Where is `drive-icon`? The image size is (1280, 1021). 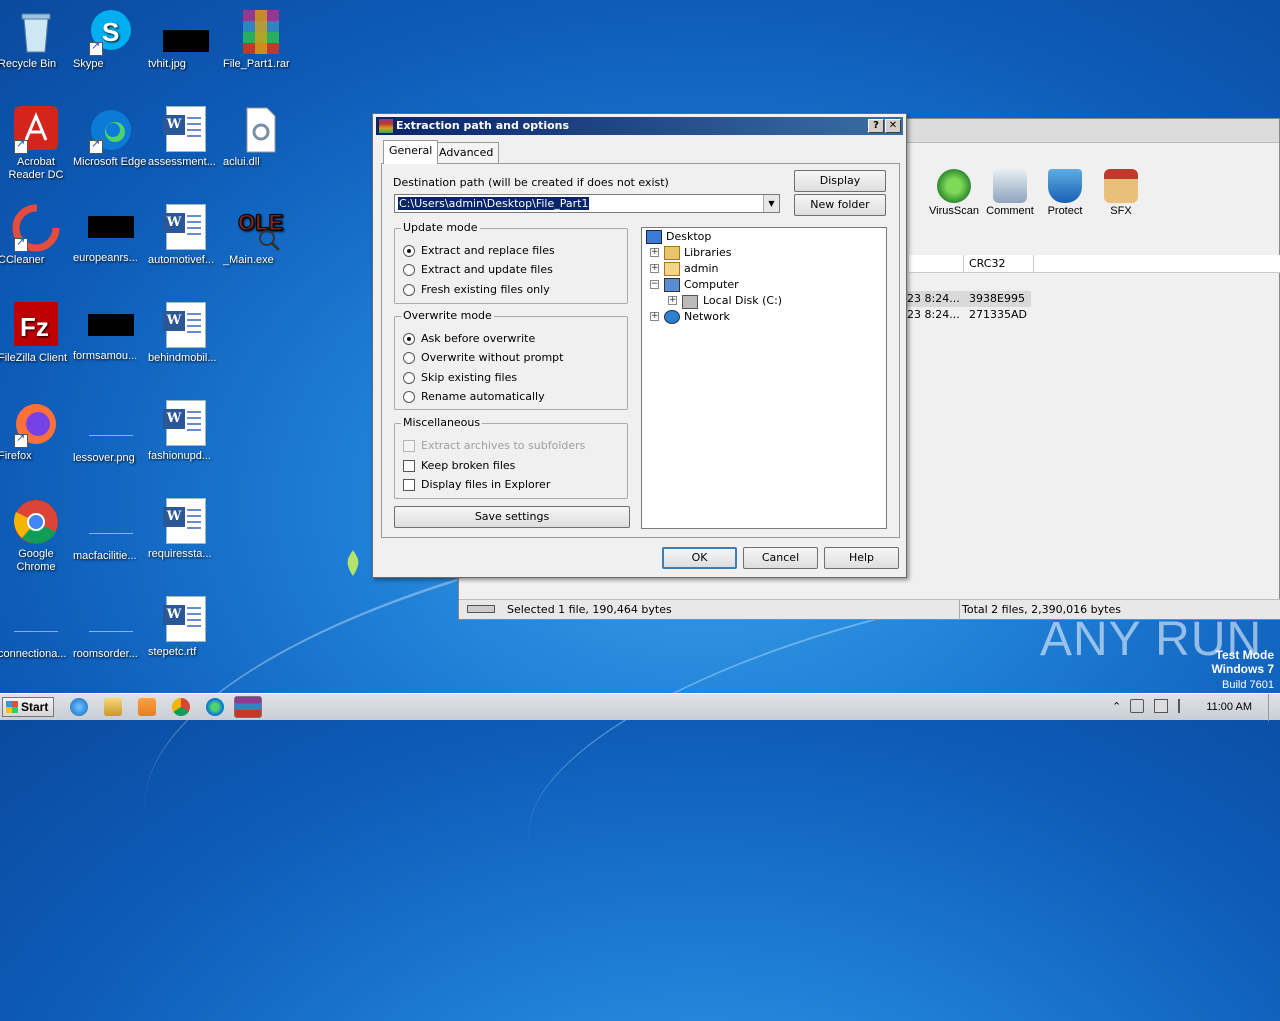 drive-icon is located at coordinates (481, 609).